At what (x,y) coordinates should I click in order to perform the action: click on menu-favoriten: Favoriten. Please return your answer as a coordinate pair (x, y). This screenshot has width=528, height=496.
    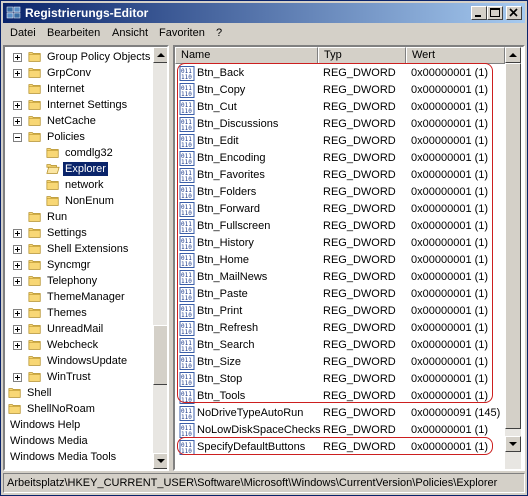
    Looking at the image, I should click on (182, 33).